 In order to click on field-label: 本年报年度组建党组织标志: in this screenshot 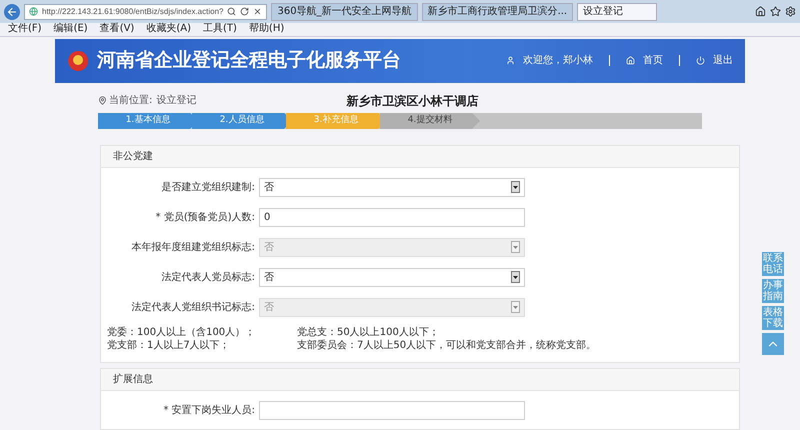, I will do `click(193, 247)`.